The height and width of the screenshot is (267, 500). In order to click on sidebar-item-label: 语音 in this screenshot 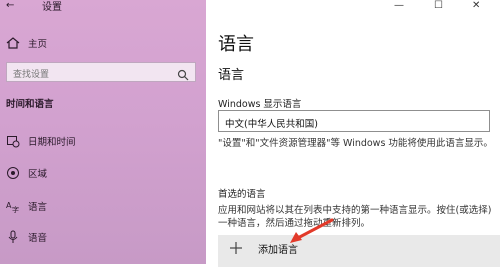, I will do `click(38, 238)`.